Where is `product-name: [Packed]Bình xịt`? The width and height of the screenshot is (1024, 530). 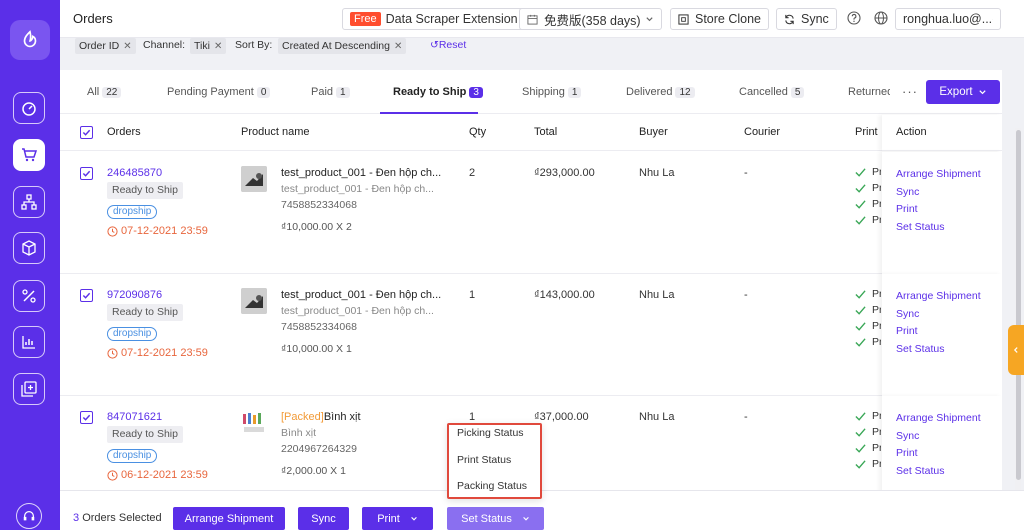
product-name: [Packed]Bình xịt is located at coordinates (321, 417).